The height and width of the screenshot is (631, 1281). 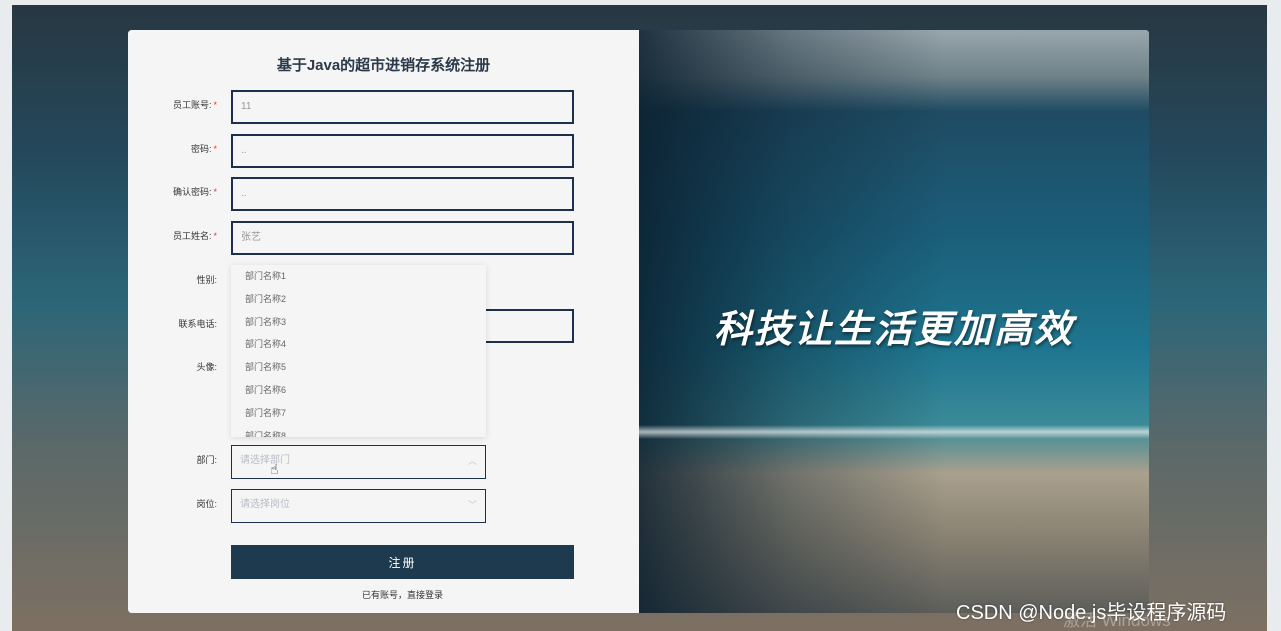 I want to click on image-surf-line, so click(x=894, y=432).